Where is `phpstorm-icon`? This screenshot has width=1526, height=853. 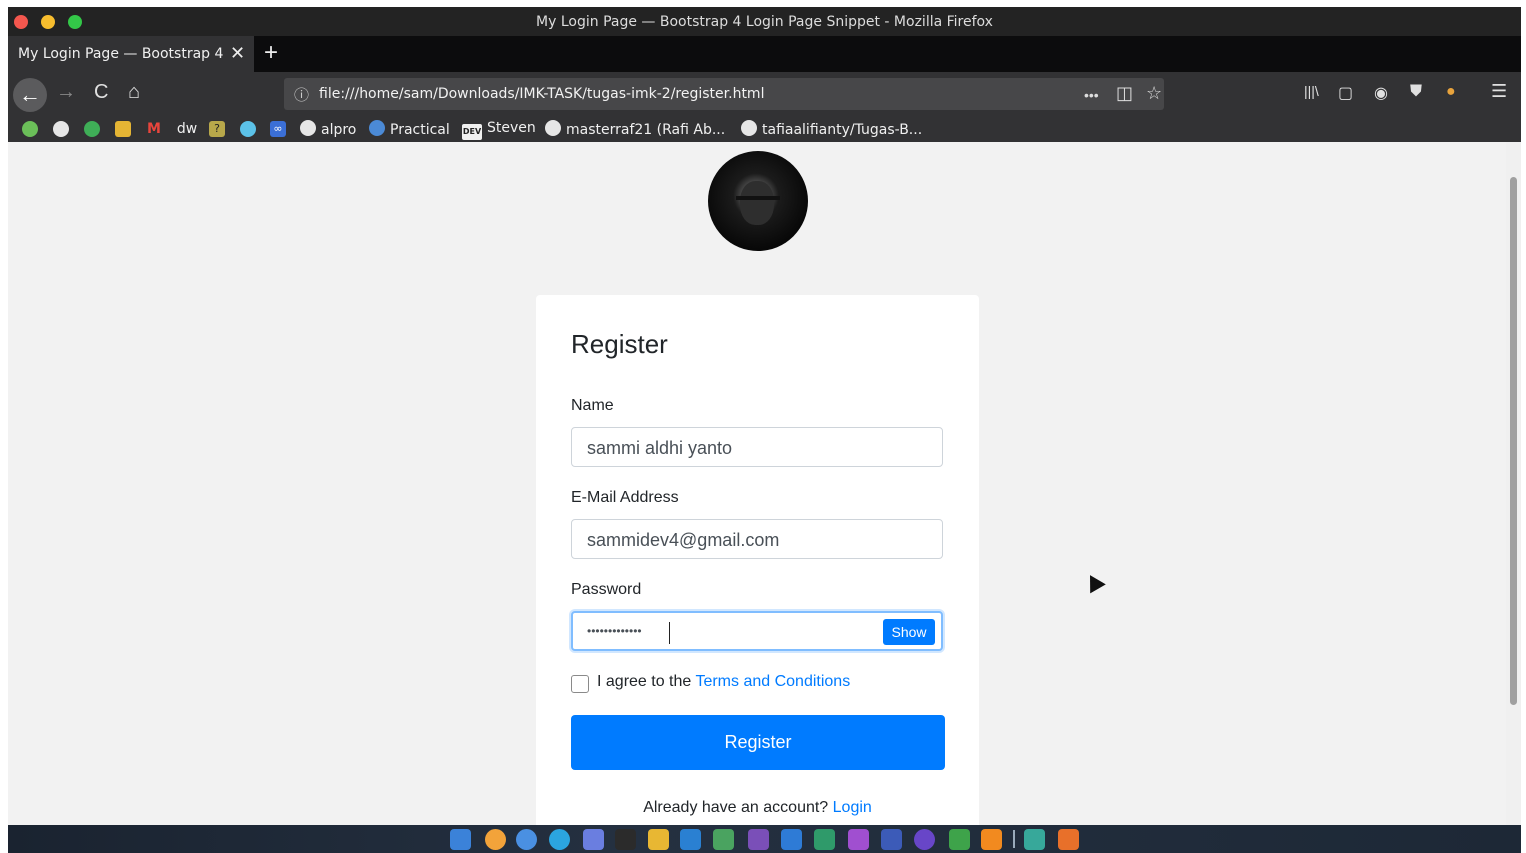 phpstorm-icon is located at coordinates (758, 839).